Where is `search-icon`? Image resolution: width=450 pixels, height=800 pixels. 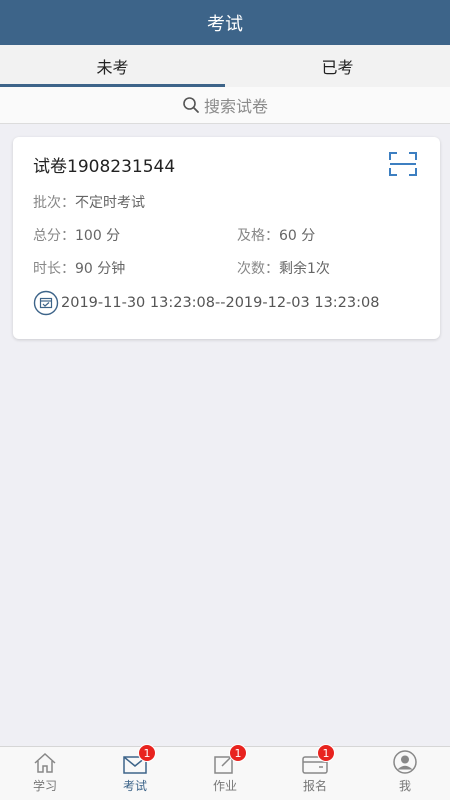
search-icon is located at coordinates (191, 105).